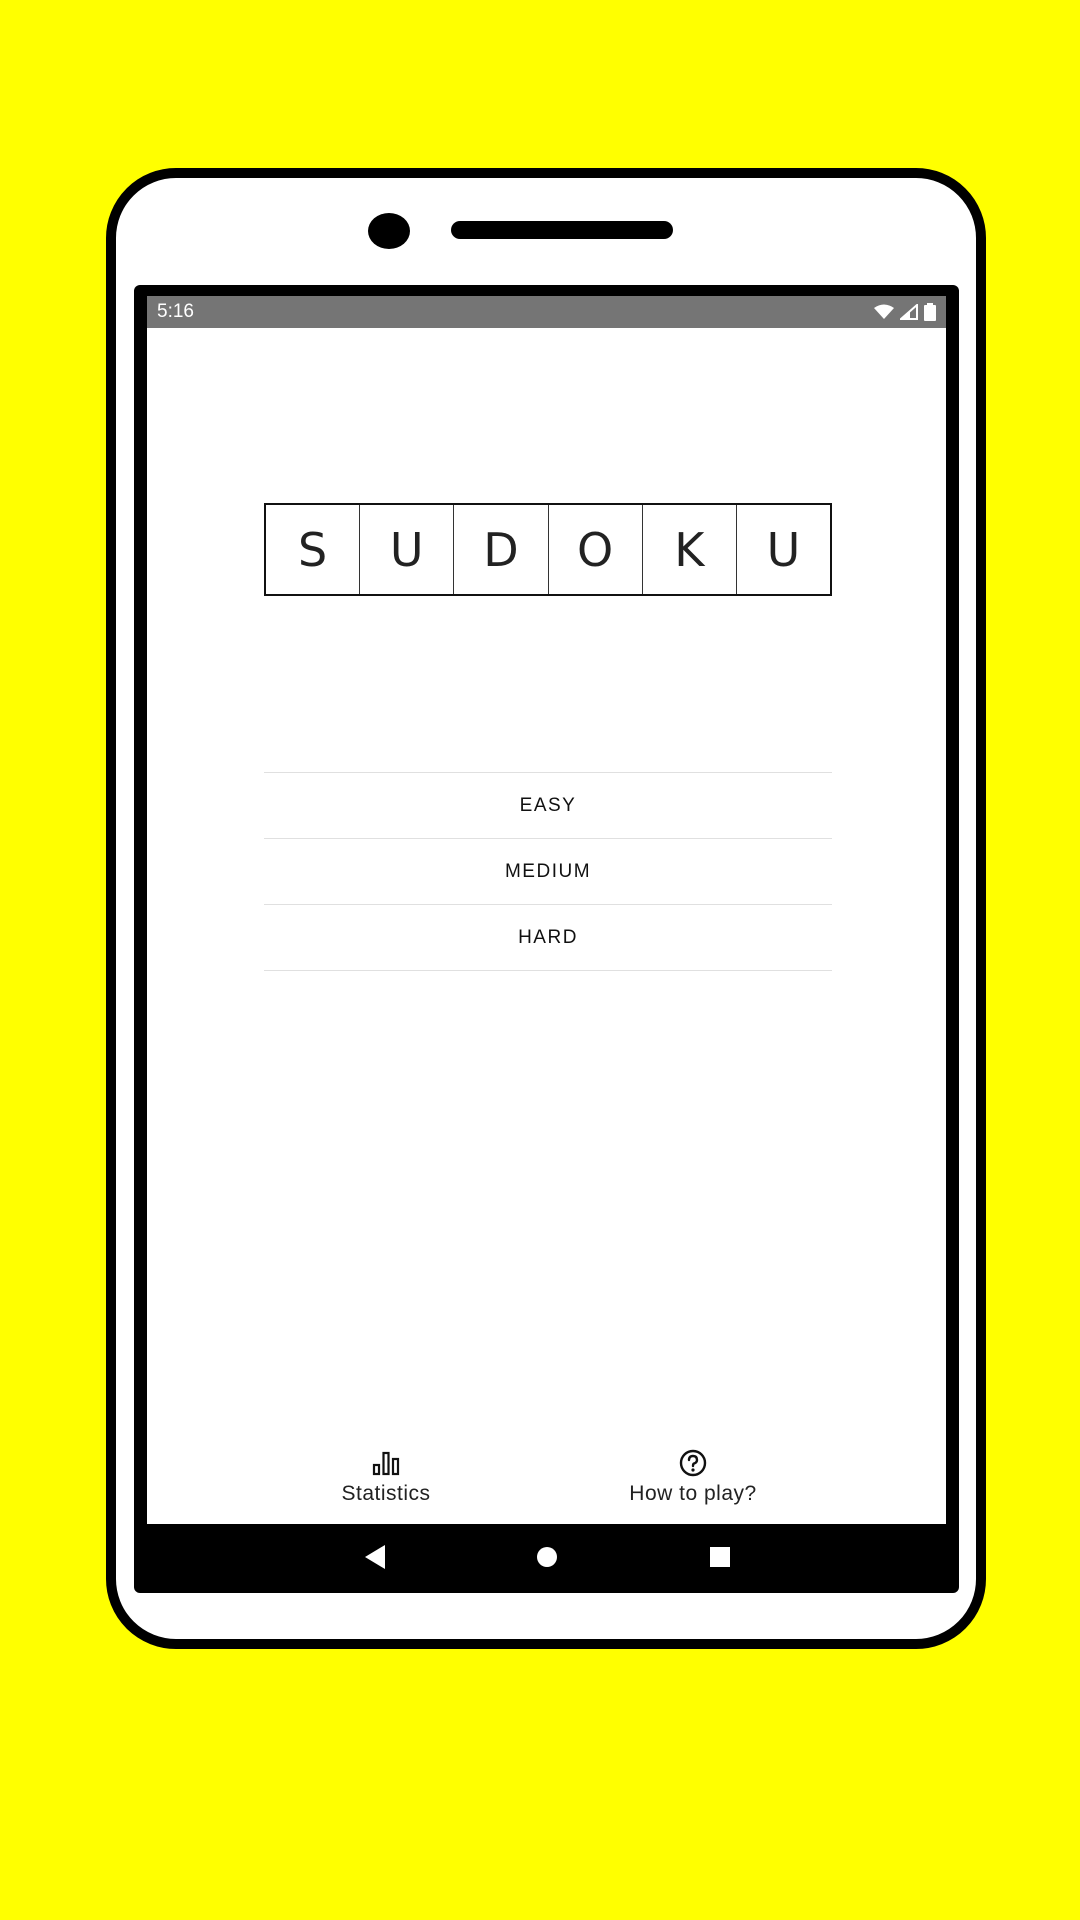  I want to click on bottom-actions: Statistics How to play?, so click(546, 1486).